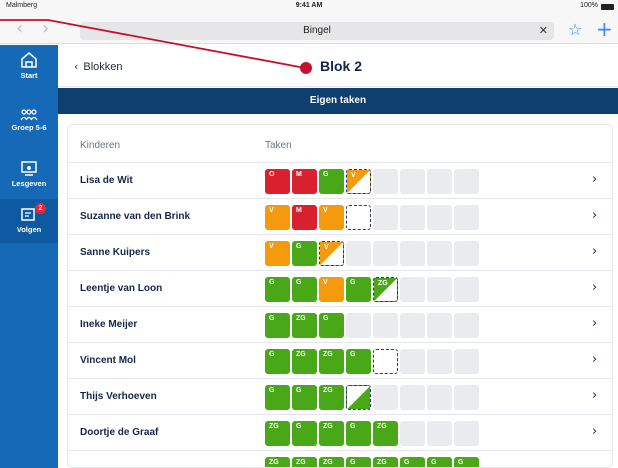  I want to click on table-row: Lisa de Wit O M G V ›, so click(340, 181).